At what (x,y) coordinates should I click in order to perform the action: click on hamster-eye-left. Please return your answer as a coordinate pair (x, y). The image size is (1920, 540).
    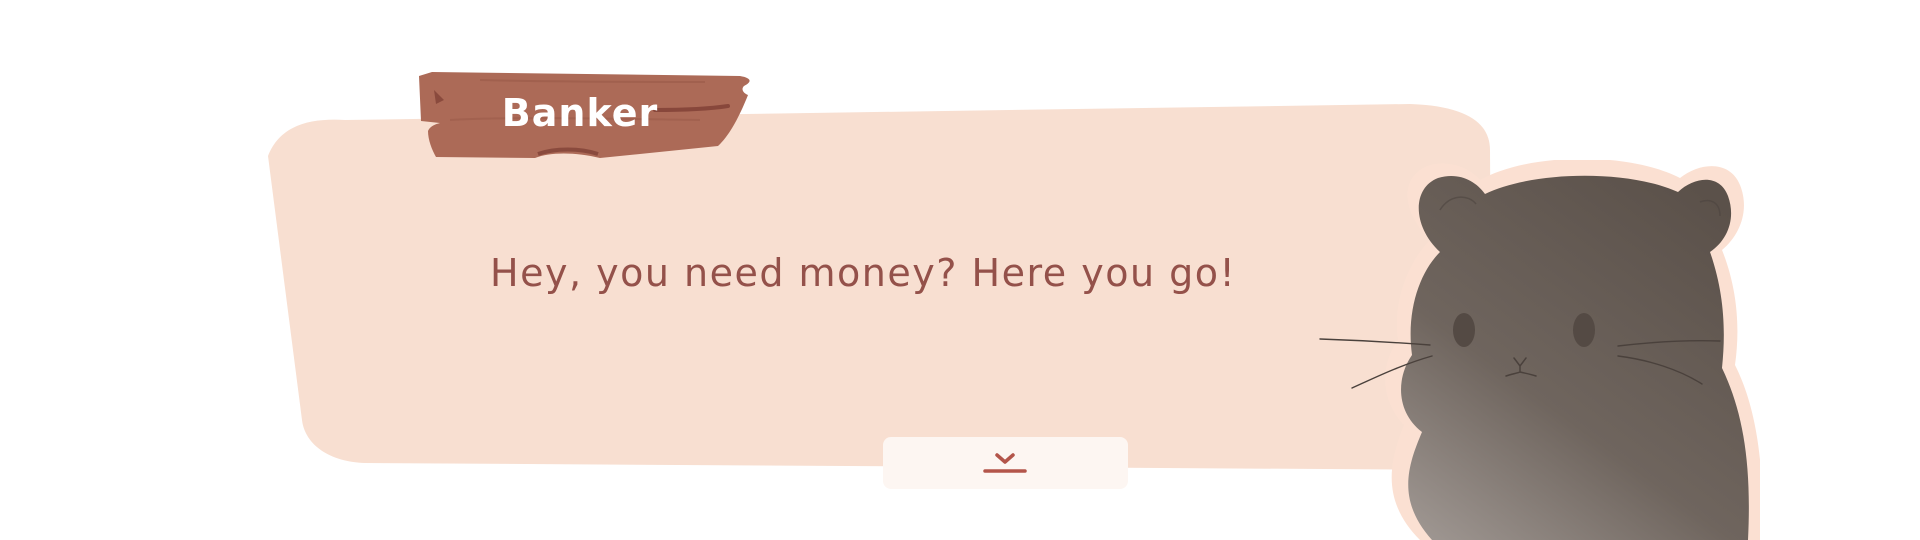
    Looking at the image, I should click on (1464, 330).